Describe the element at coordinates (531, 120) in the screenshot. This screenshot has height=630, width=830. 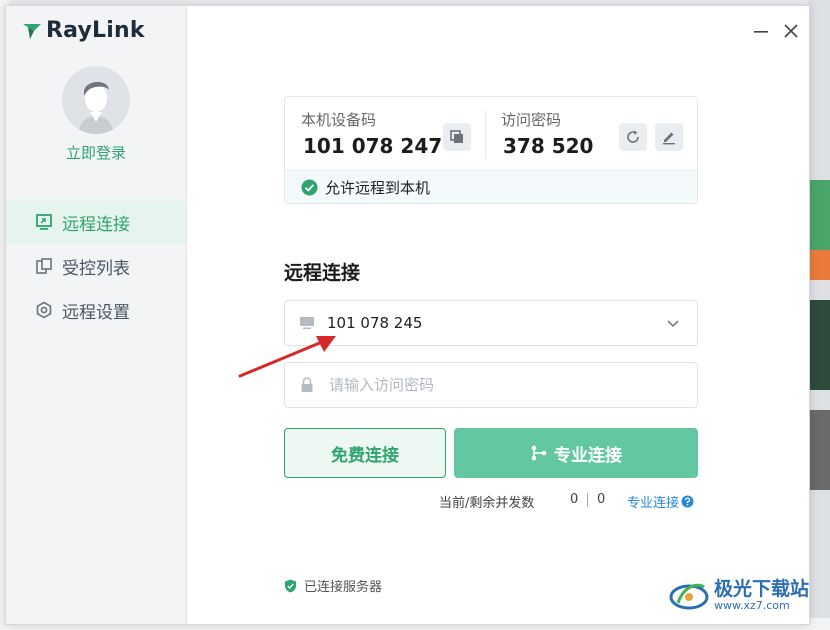
I see `access-password-label: 访问密码` at that location.